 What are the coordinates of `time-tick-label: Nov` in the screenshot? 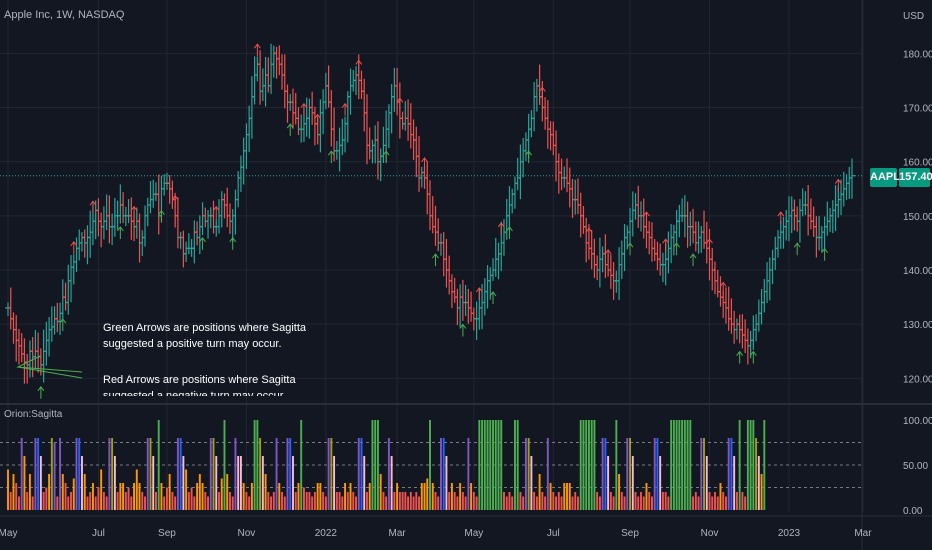 It's located at (710, 533).